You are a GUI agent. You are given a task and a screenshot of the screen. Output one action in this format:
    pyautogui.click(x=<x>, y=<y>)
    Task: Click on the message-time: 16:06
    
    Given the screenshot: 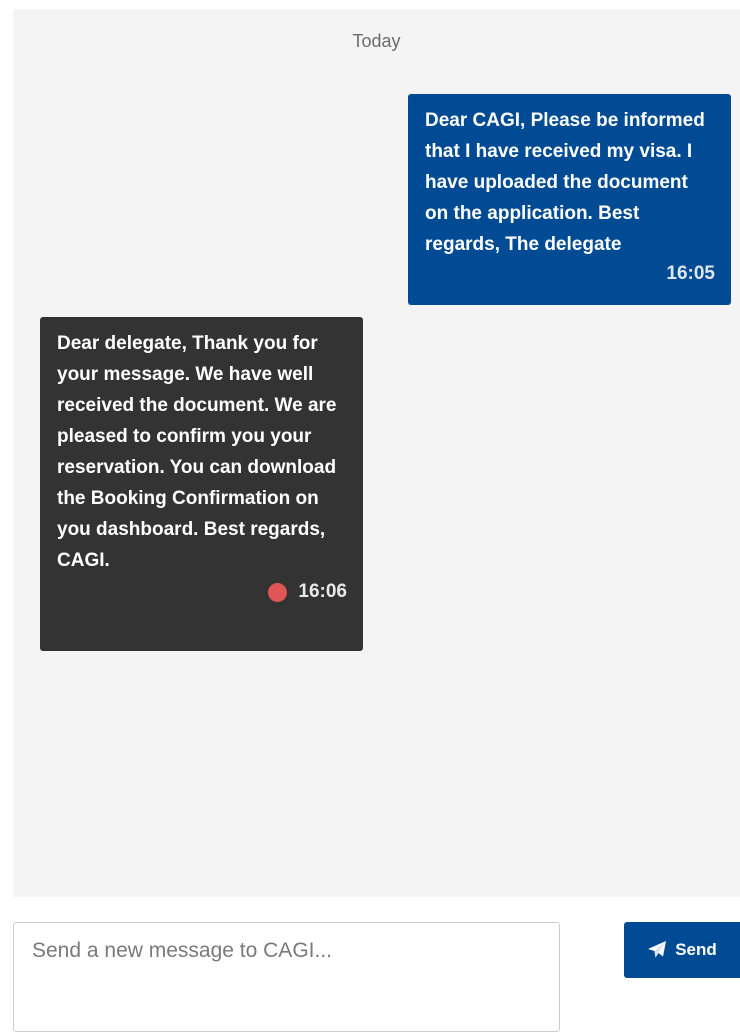 What is the action you would take?
    pyautogui.click(x=322, y=591)
    